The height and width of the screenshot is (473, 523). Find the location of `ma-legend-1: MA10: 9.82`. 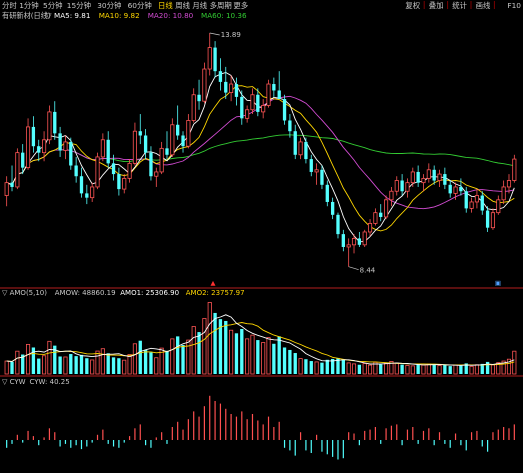

ma-legend-1: MA10: 9.82 is located at coordinates (119, 15).